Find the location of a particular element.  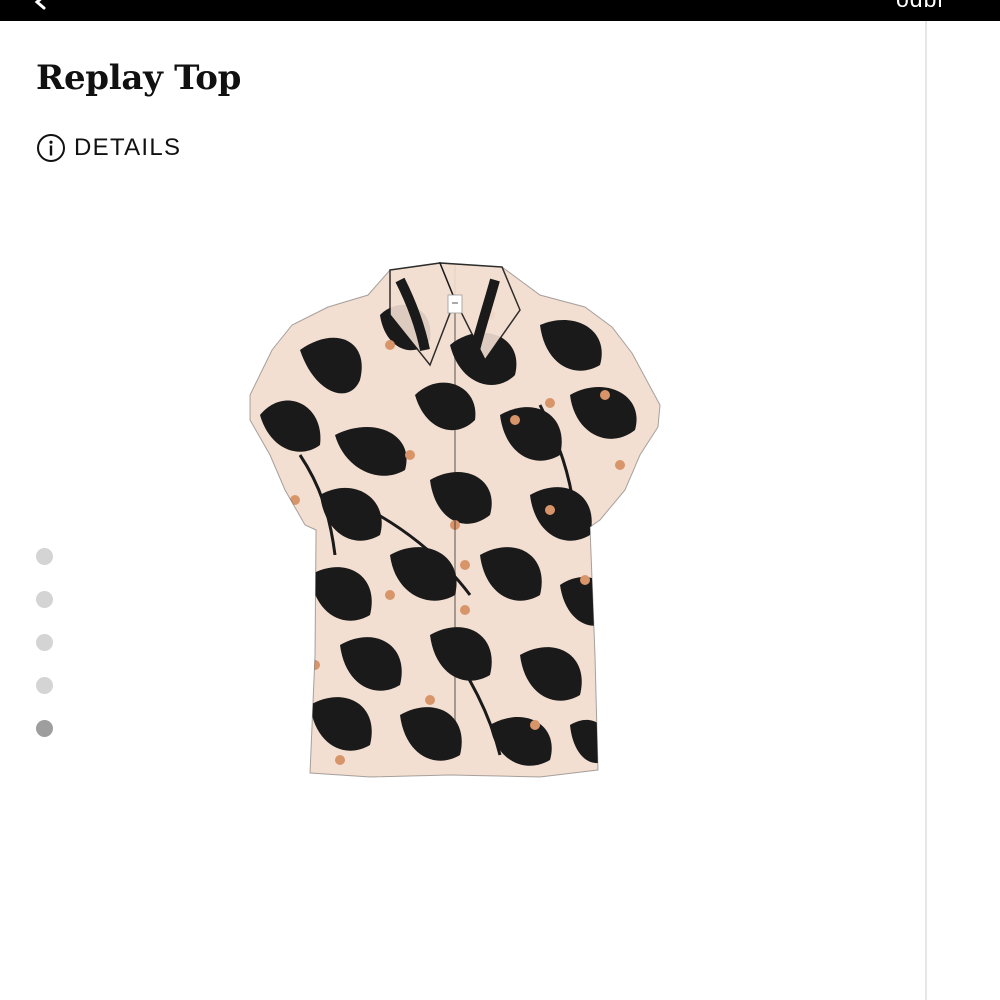

panel-divider is located at coordinates (926, 510).